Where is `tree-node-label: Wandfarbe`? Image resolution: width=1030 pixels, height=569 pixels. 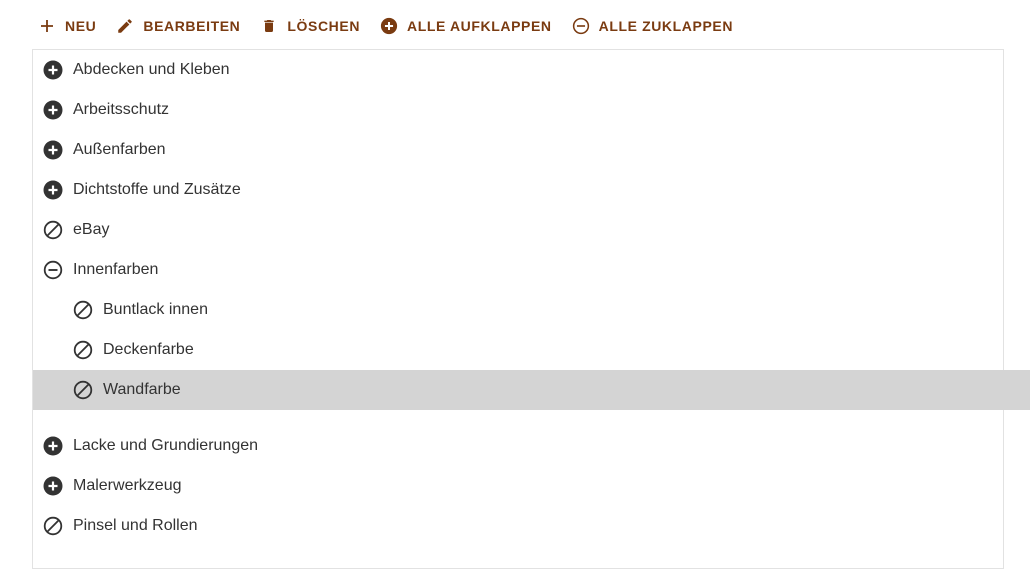
tree-node-label: Wandfarbe is located at coordinates (142, 389).